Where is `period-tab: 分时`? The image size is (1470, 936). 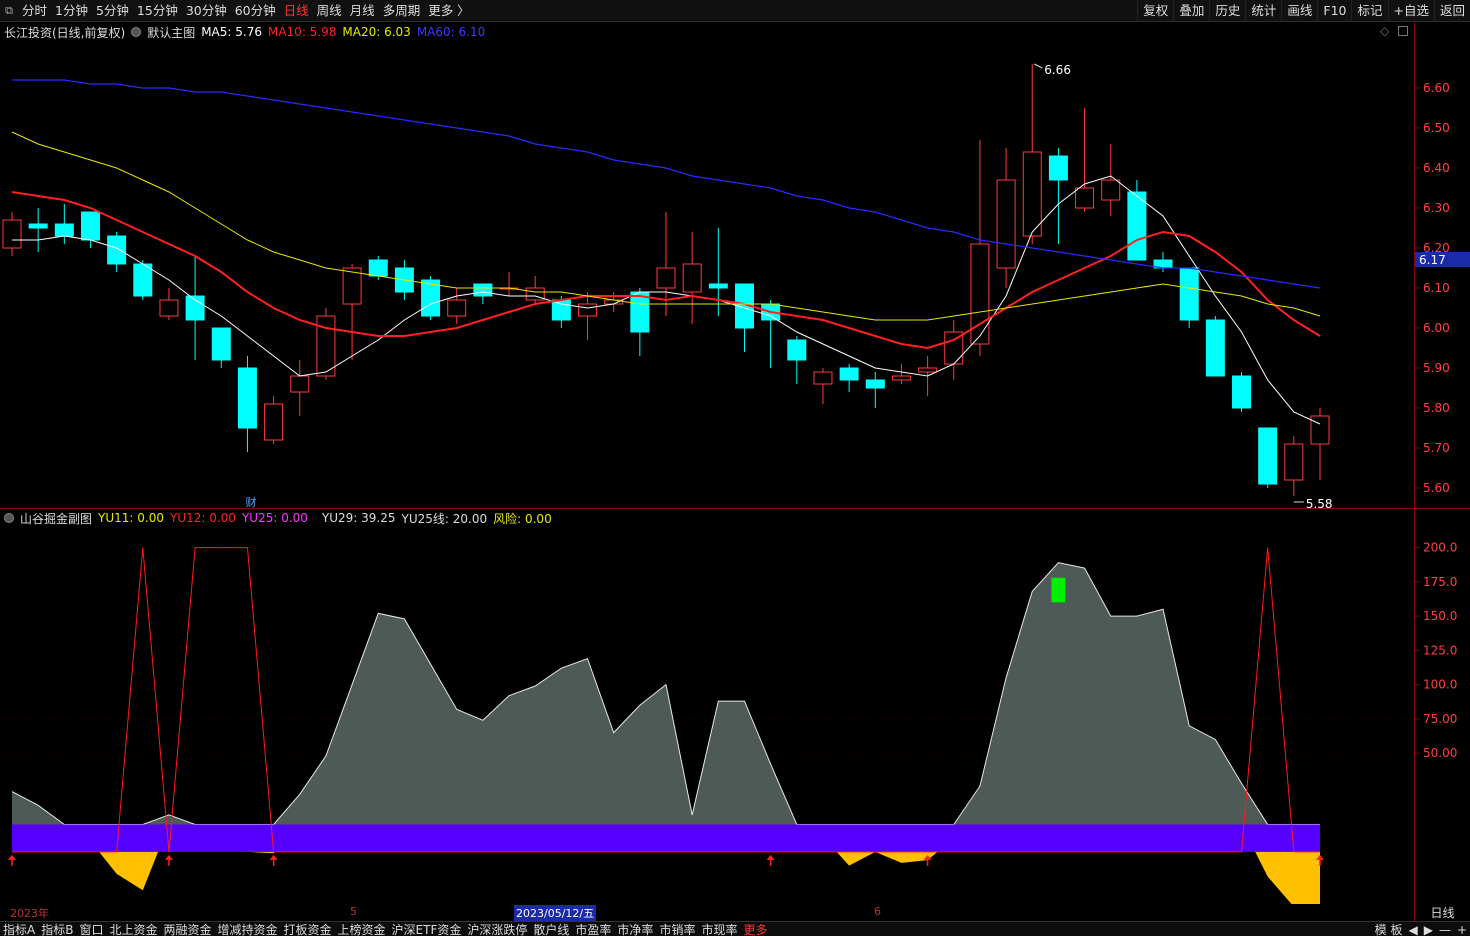 period-tab: 分时 is located at coordinates (34, 11).